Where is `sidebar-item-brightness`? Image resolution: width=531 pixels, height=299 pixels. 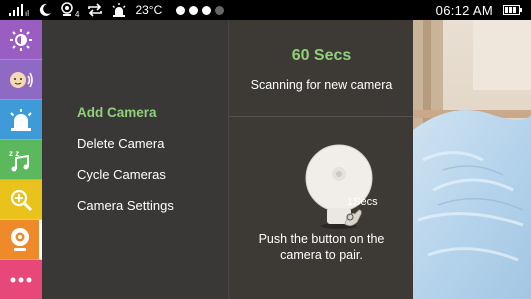 sidebar-item-brightness is located at coordinates (21, 40).